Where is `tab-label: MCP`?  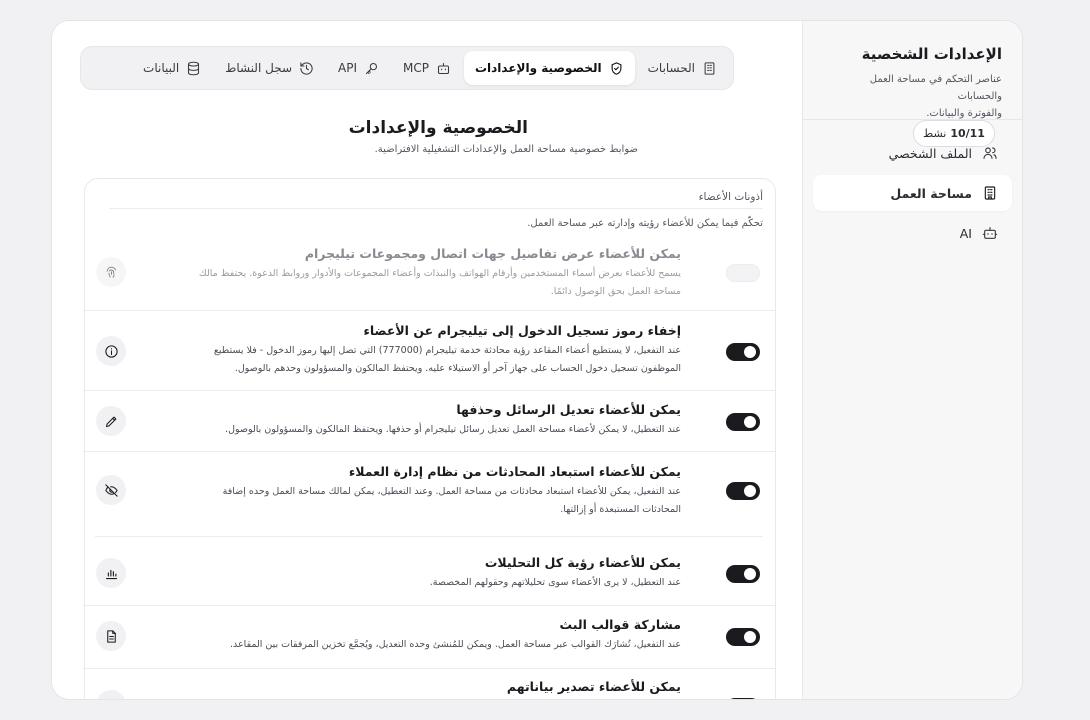
tab-label: MCP is located at coordinates (415, 68).